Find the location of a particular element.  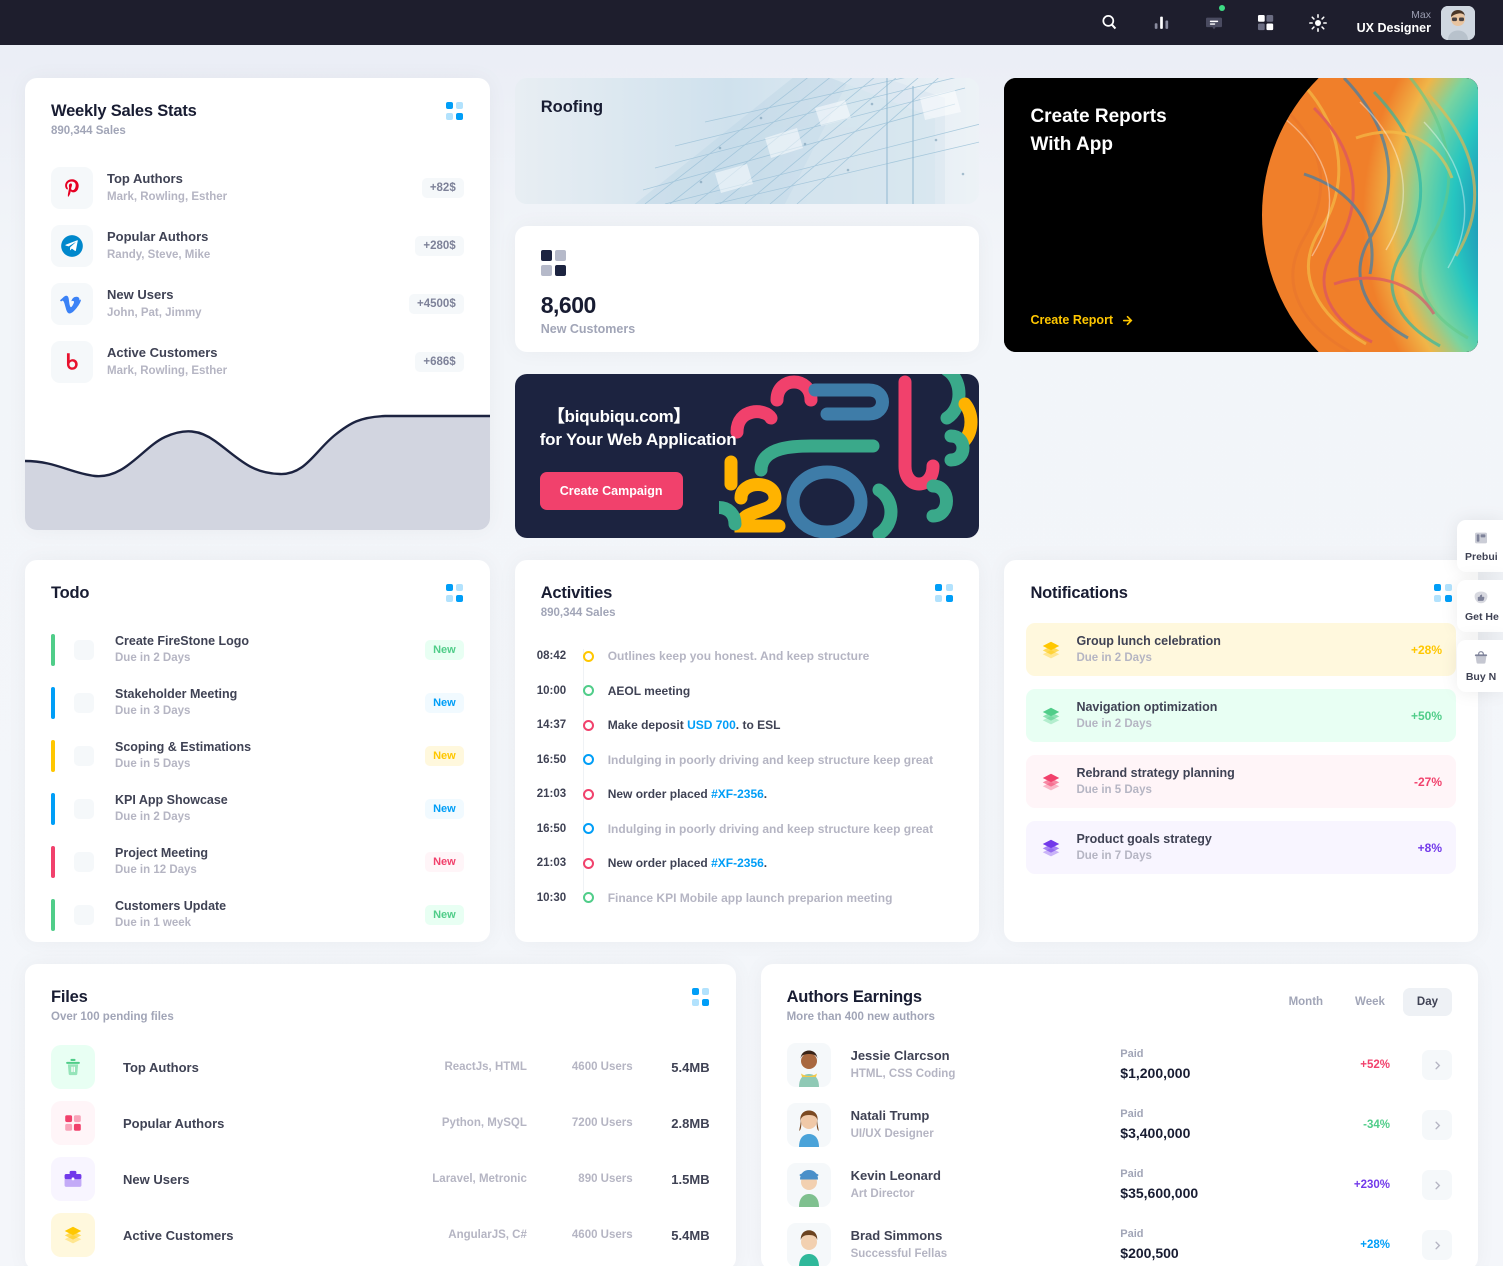

author-paid: Paid $200,500 is located at coordinates (1210, 1245).